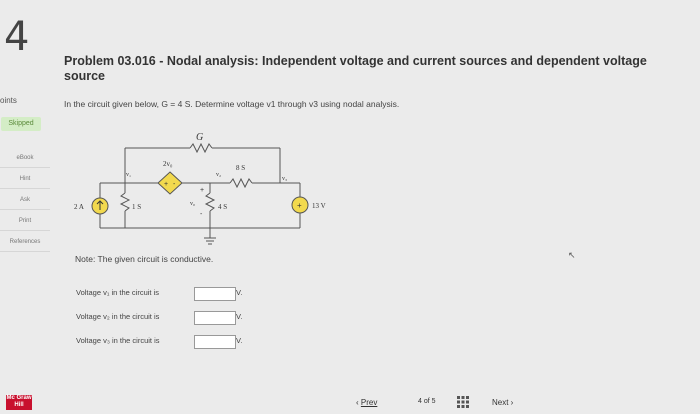  Describe the element at coordinates (369, 402) in the screenshot. I see `prev-label: Prev` at that location.